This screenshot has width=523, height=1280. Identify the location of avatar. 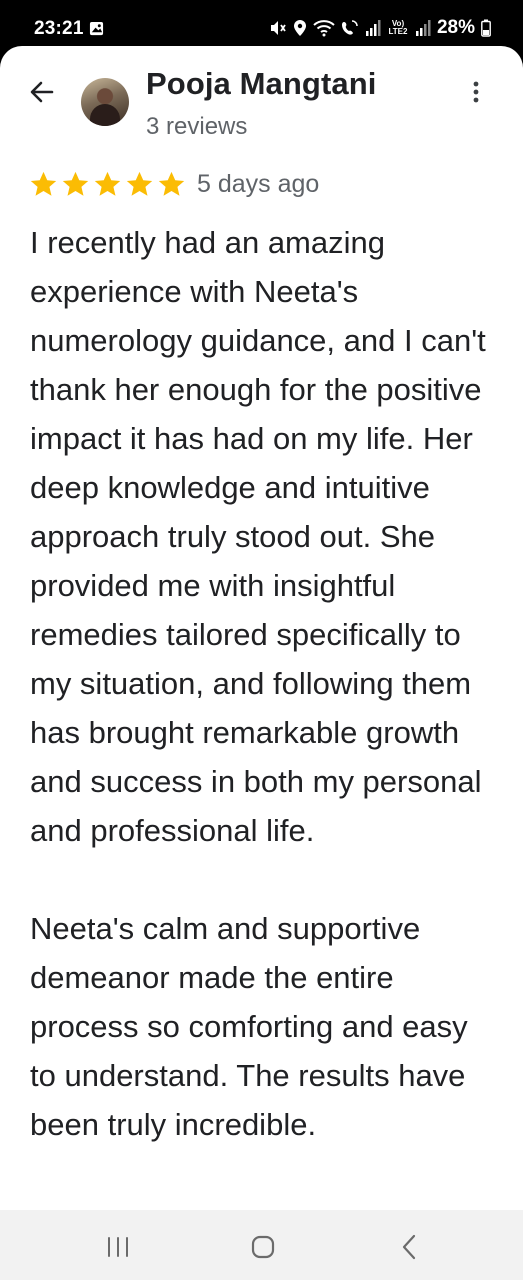
(105, 102).